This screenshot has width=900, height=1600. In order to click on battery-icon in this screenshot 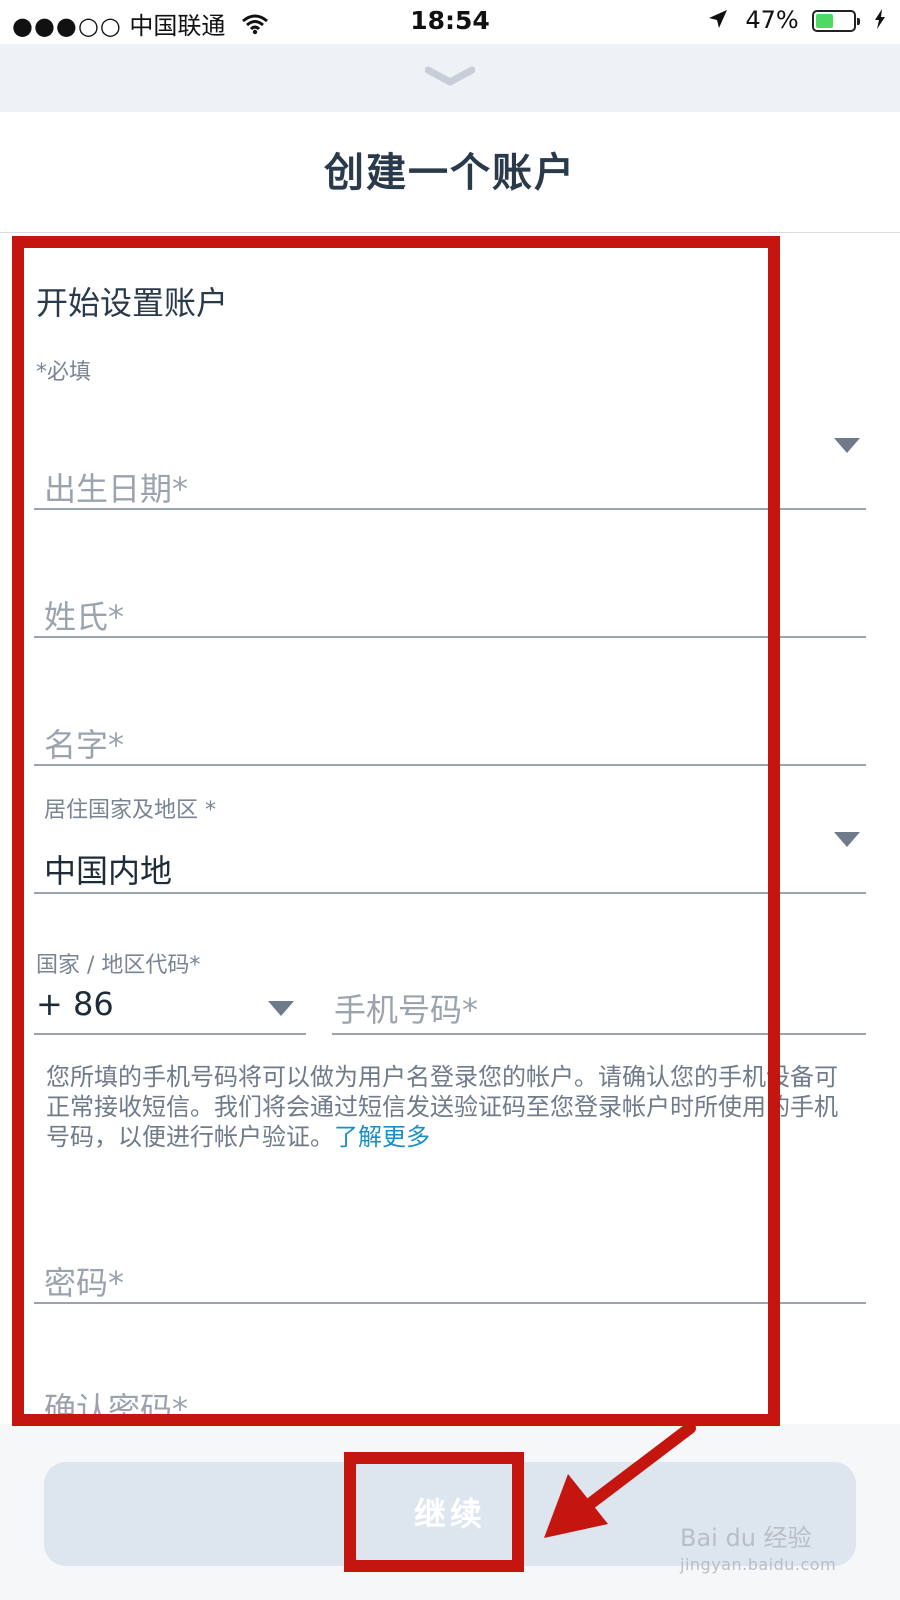, I will do `click(836, 21)`.